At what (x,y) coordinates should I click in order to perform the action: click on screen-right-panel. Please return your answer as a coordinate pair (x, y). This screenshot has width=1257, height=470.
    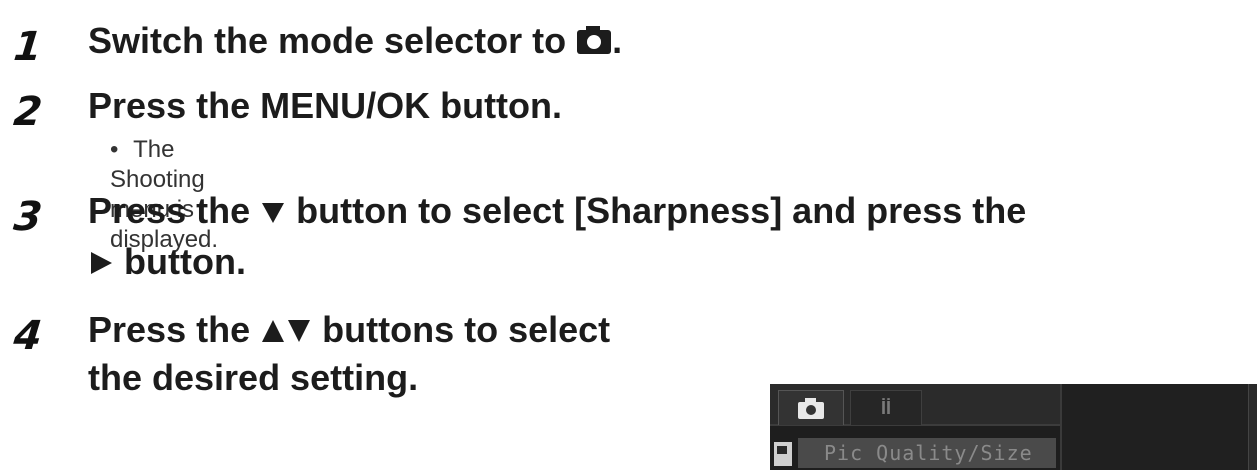
    Looking at the image, I should click on (1158, 427).